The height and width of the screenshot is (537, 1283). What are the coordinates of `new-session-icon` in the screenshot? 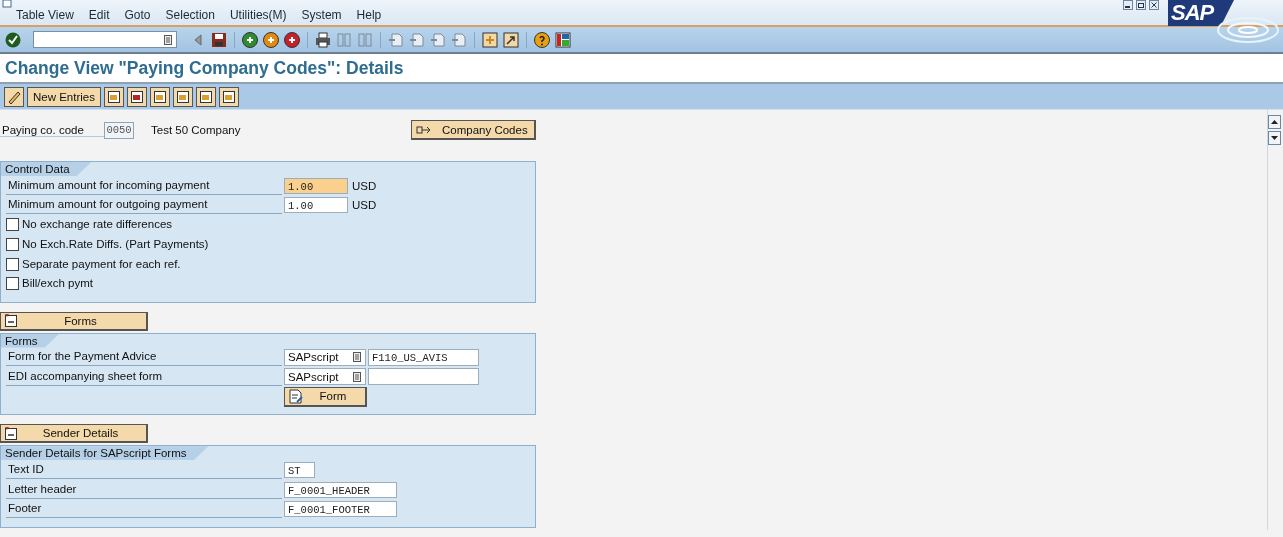 It's located at (490, 39).